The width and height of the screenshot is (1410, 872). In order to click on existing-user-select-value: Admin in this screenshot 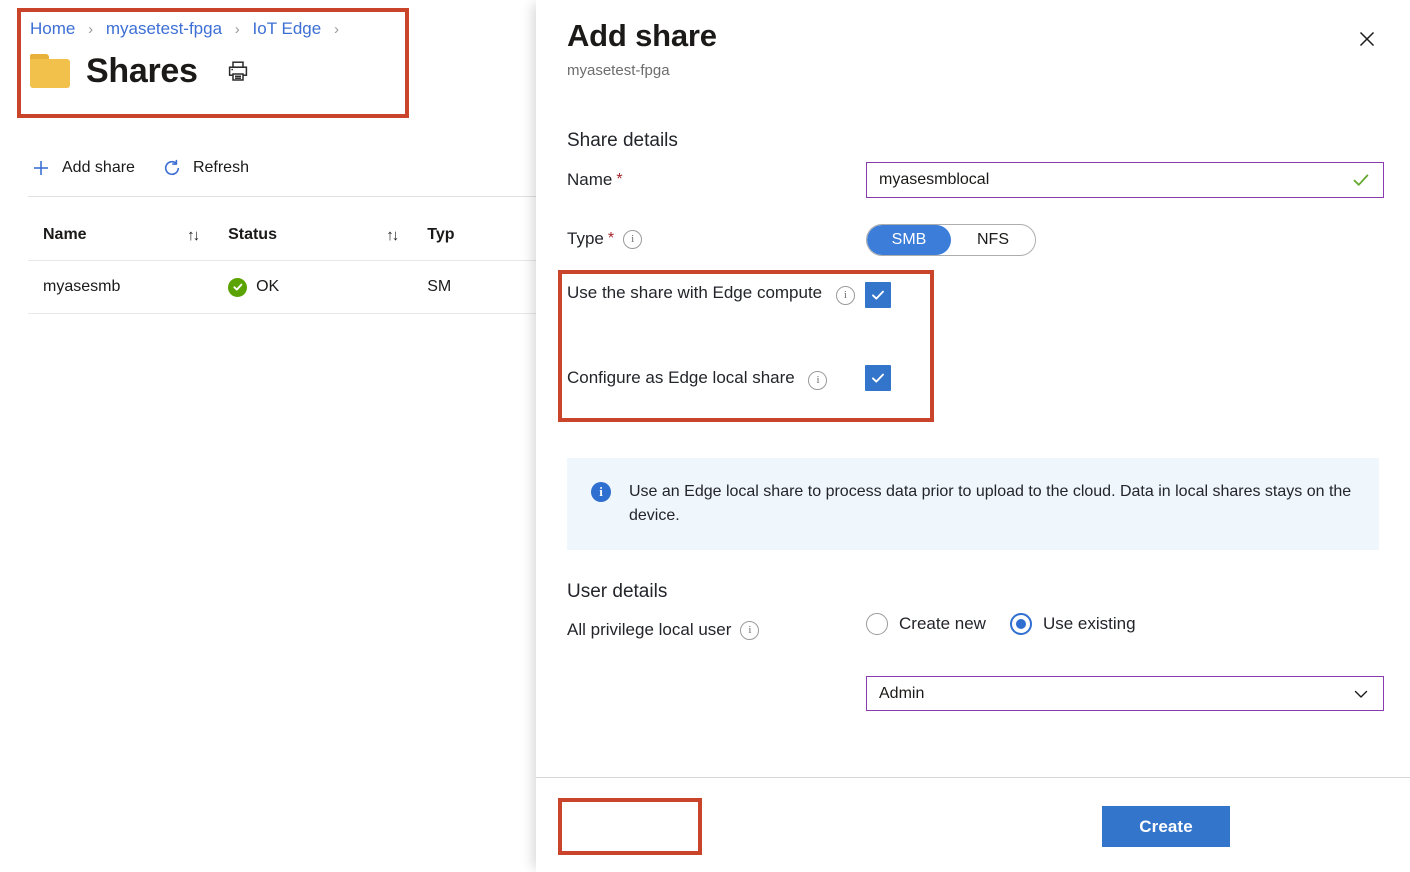, I will do `click(902, 693)`.